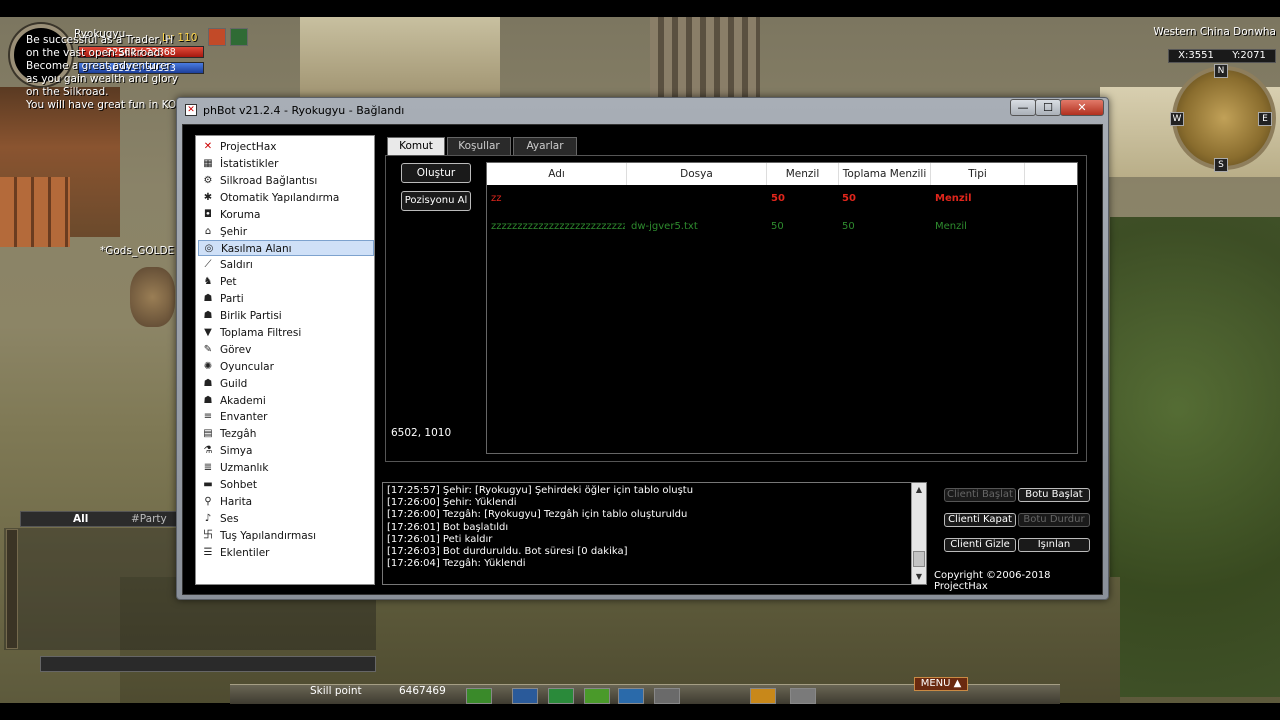  What do you see at coordinates (208, 180) in the screenshot?
I see `connection-icon: ⚙` at bounding box center [208, 180].